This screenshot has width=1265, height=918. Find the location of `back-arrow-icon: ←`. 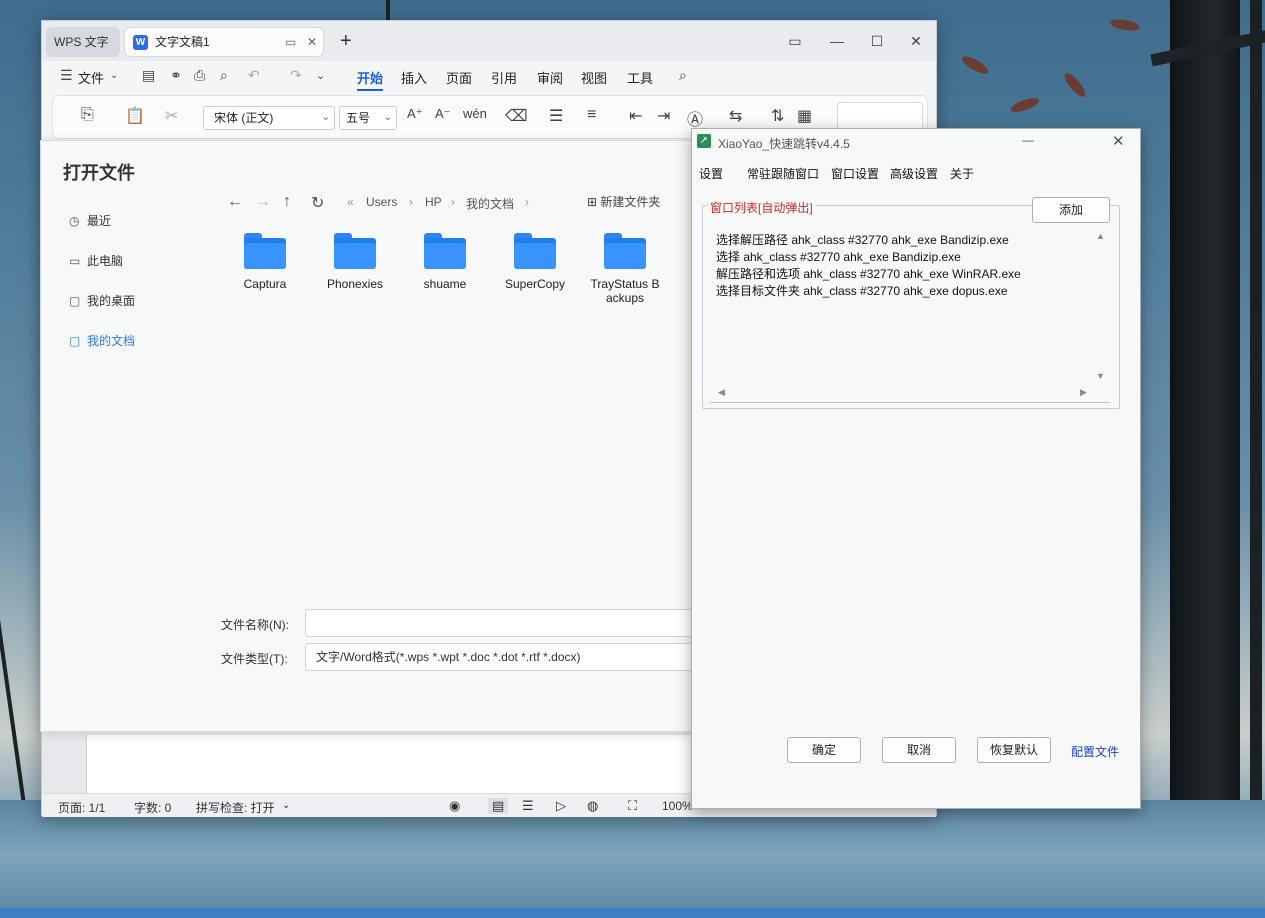

back-arrow-icon: ← is located at coordinates (235, 202).